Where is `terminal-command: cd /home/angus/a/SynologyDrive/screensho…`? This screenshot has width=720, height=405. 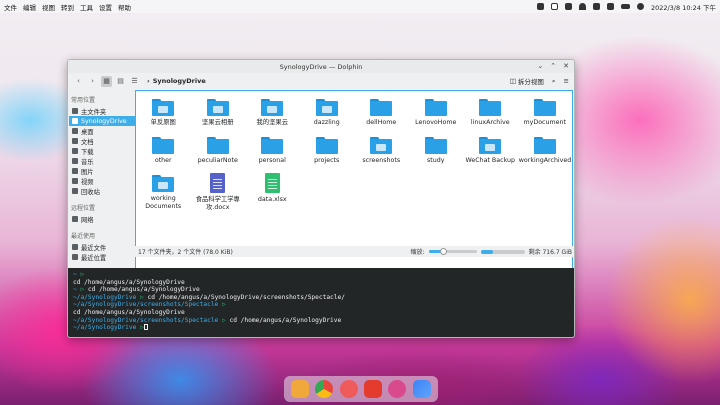
terminal-command: cd /home/angus/a/SynologyDrive/screensho… is located at coordinates (244, 297).